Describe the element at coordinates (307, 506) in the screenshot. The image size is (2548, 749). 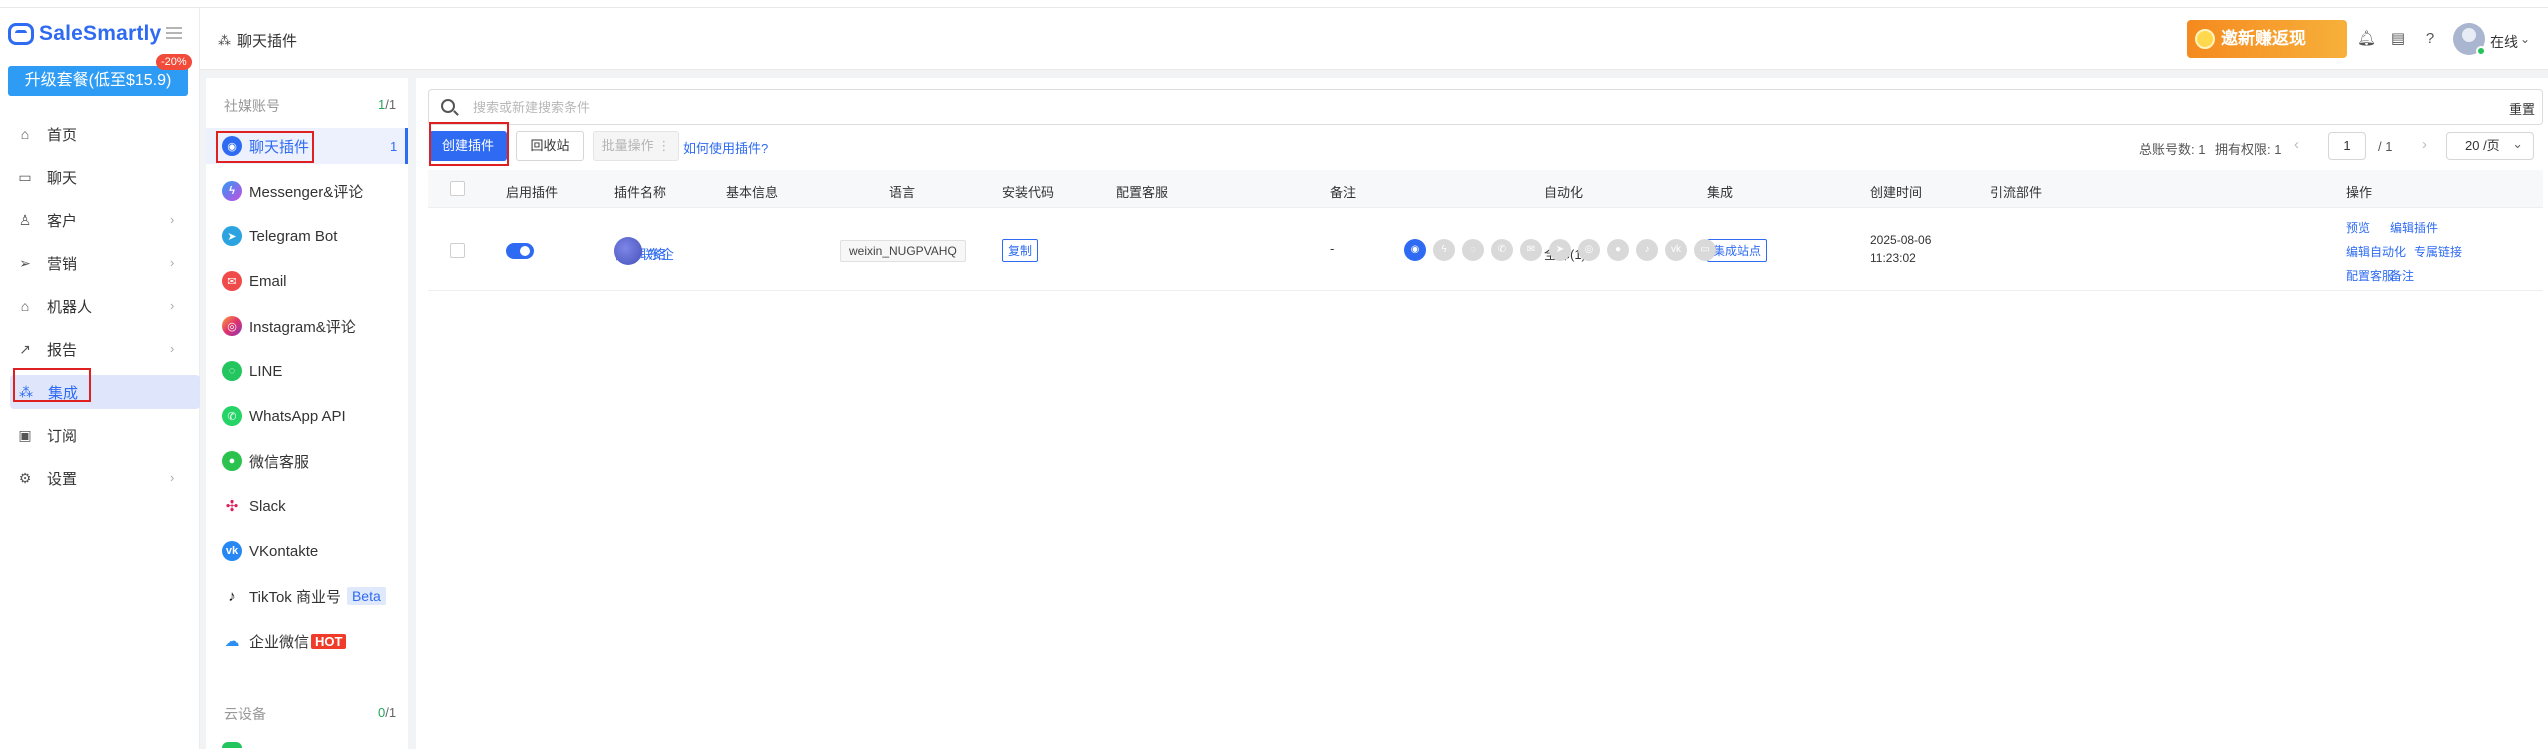
I see `subnav-item-slack: ✣ Slack` at that location.